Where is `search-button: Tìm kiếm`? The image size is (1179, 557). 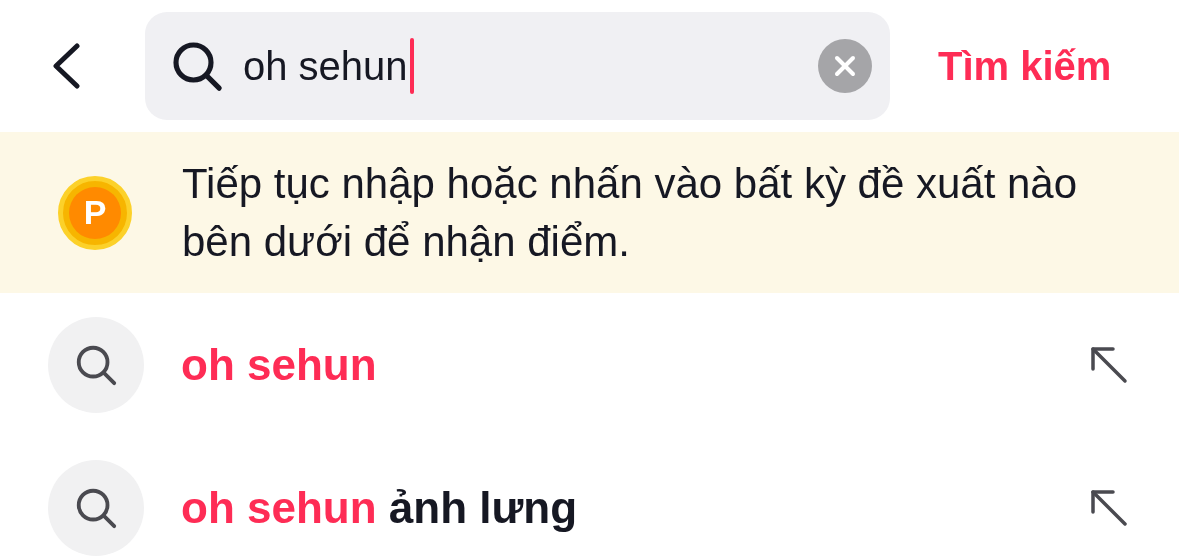
search-button: Tìm kiếm is located at coordinates (1025, 66).